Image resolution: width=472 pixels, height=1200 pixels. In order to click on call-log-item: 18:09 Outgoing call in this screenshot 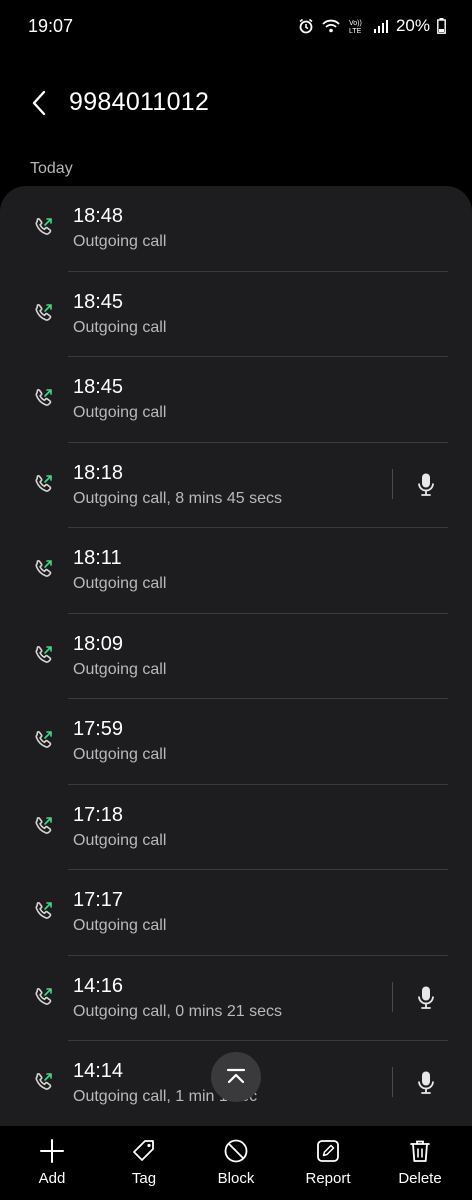, I will do `click(236, 656)`.